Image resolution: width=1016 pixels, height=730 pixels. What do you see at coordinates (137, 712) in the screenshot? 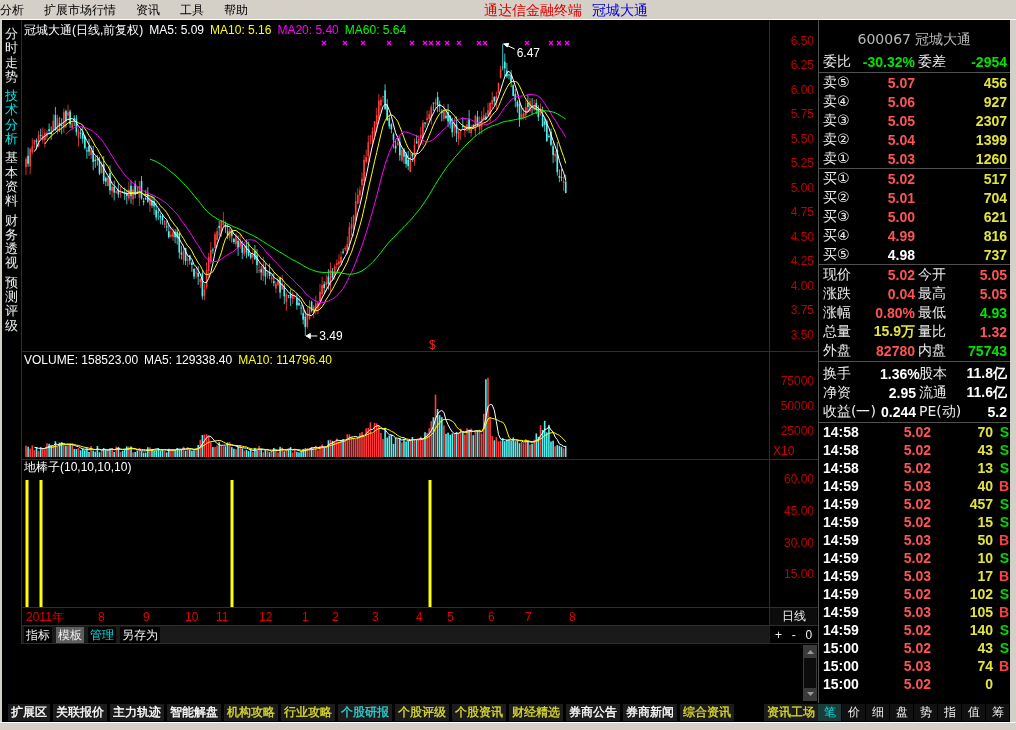
I see `bottom-tab: 主力轨迹` at bounding box center [137, 712].